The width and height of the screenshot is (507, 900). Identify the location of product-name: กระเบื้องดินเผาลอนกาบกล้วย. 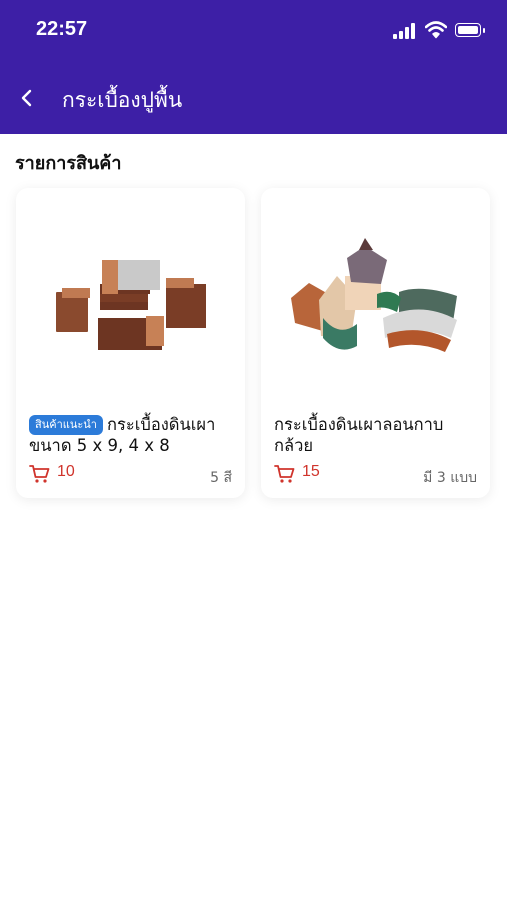
(359, 435).